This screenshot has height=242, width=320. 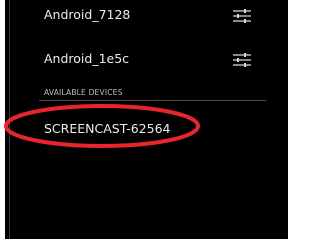 What do you see at coordinates (83, 92) in the screenshot?
I see `available-devices-header: AVAILABLE DEVICES` at bounding box center [83, 92].